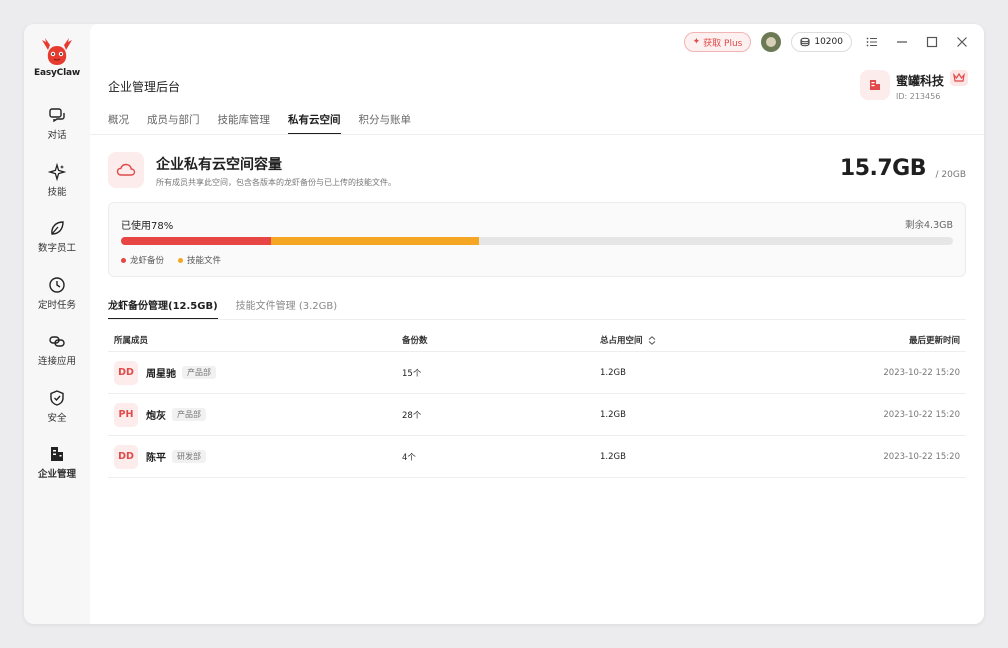  Describe the element at coordinates (199, 260) in the screenshot. I see `legend-item-skills: 技能文件` at that location.